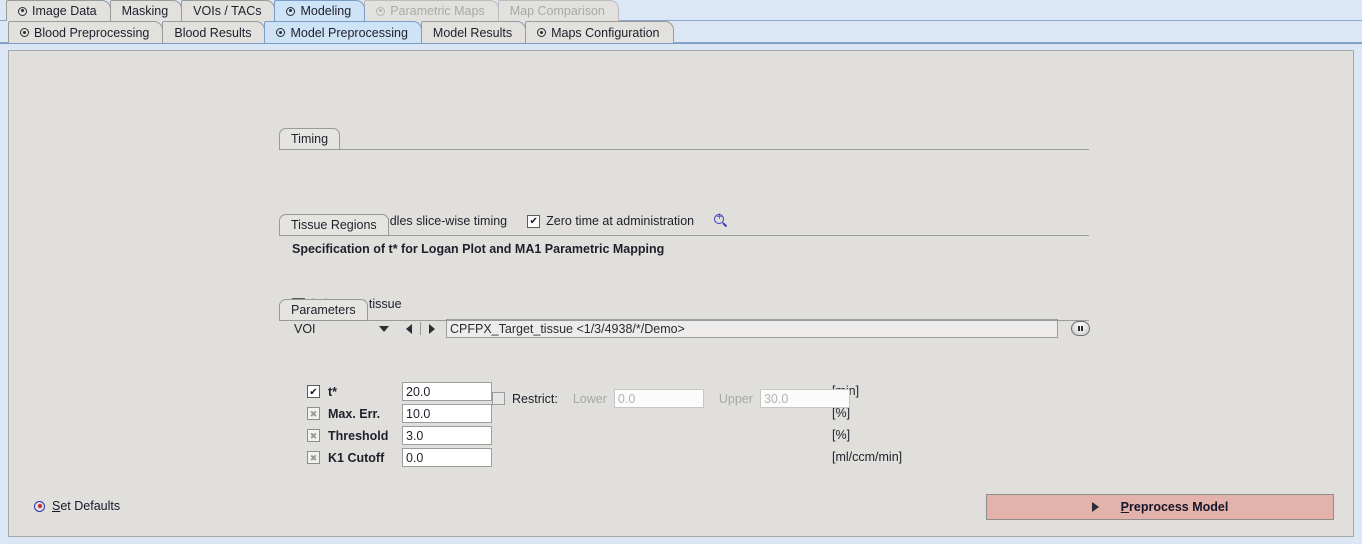  Describe the element at coordinates (323, 310) in the screenshot. I see `parameters-group-title: Parameters` at that location.